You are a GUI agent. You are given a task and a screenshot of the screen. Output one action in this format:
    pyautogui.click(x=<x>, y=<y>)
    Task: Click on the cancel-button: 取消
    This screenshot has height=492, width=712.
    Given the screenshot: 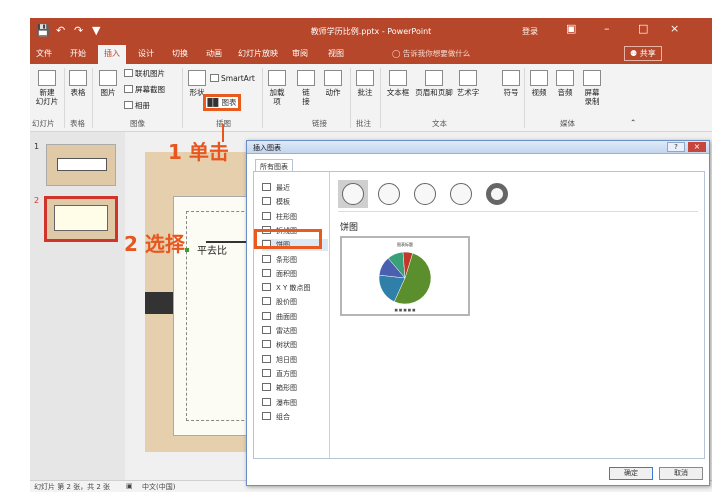 What is the action you would take?
    pyautogui.click(x=681, y=473)
    